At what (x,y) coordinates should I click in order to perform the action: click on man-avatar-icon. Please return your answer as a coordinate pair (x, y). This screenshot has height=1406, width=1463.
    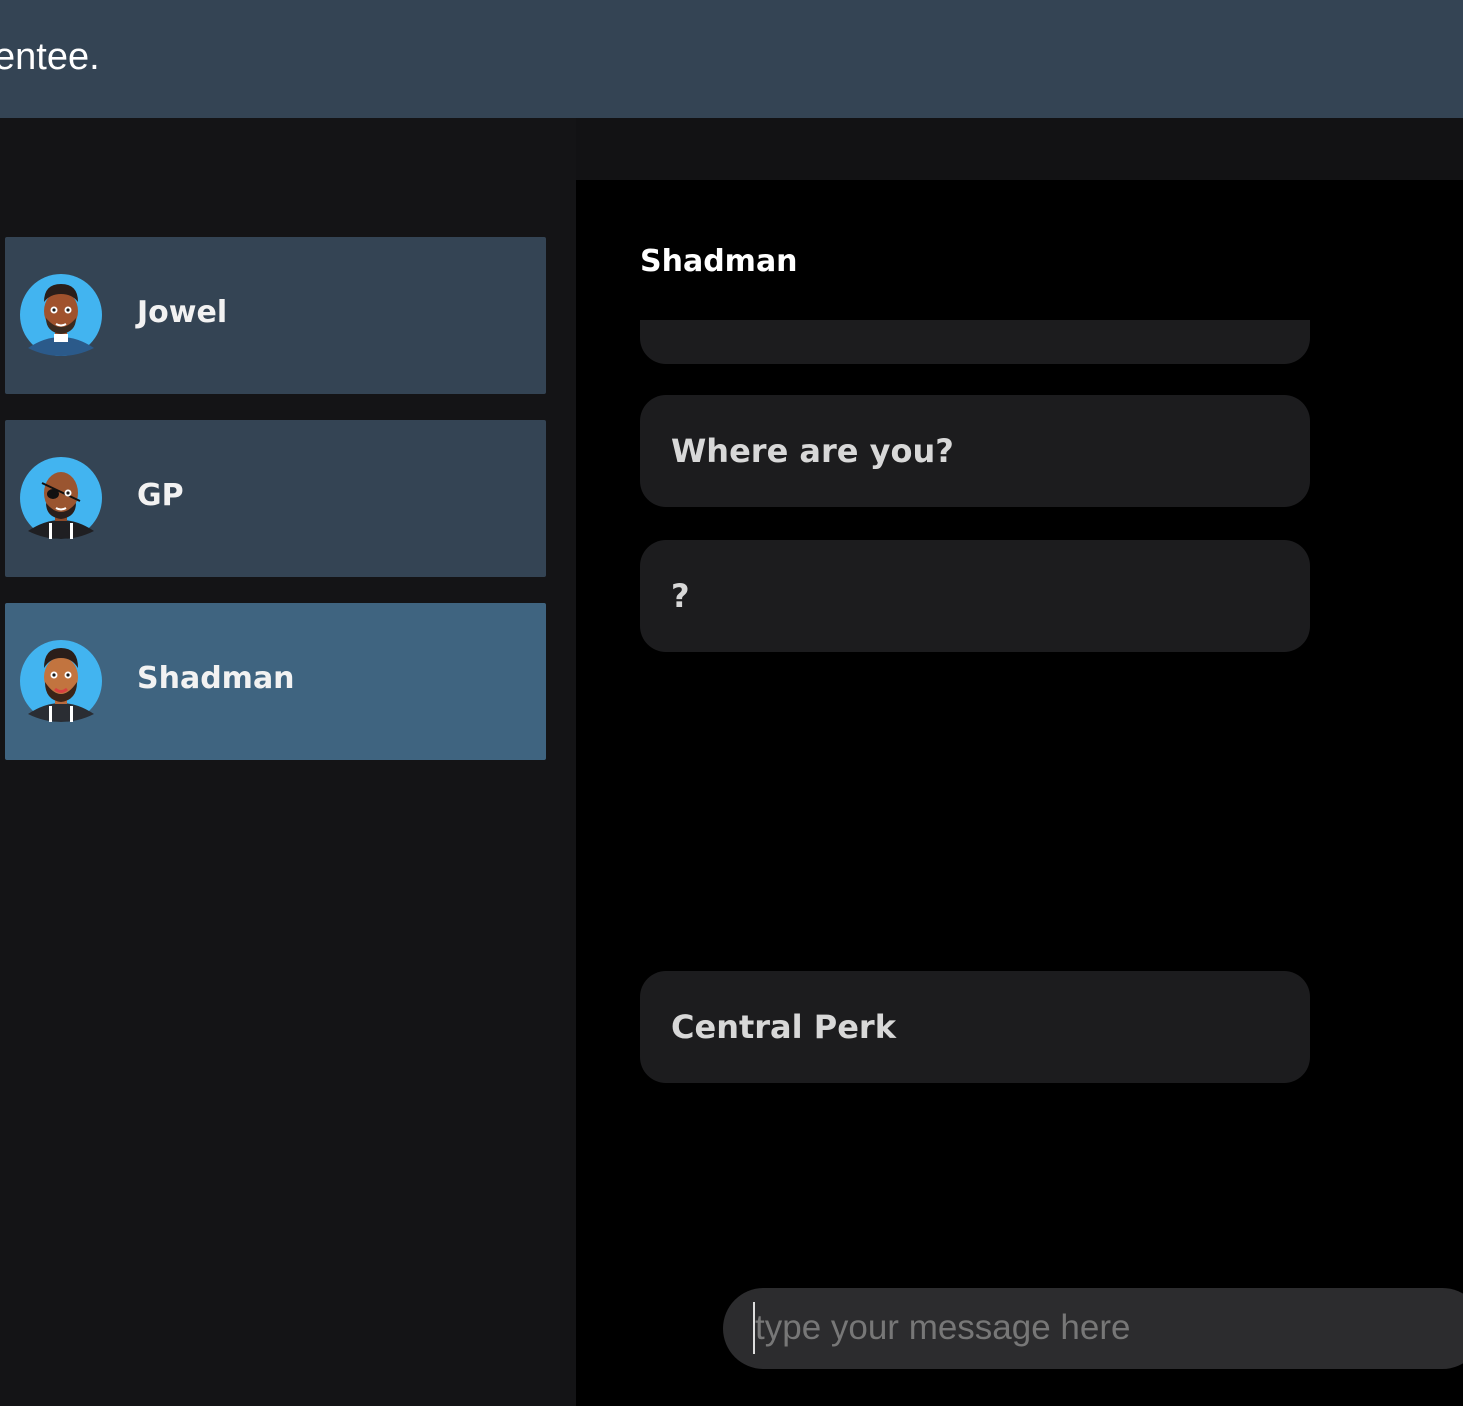
    Looking at the image, I should click on (61, 315).